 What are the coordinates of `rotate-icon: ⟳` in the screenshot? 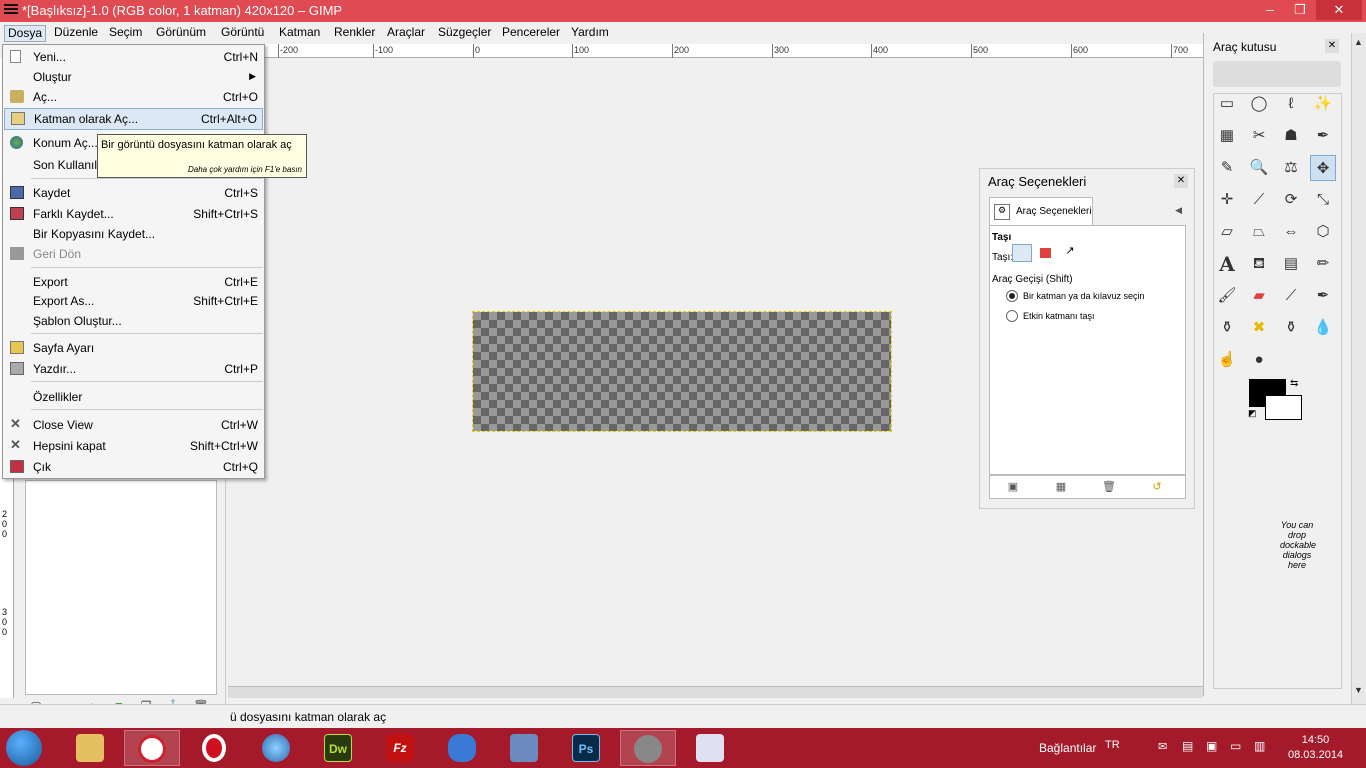 It's located at (1291, 200).